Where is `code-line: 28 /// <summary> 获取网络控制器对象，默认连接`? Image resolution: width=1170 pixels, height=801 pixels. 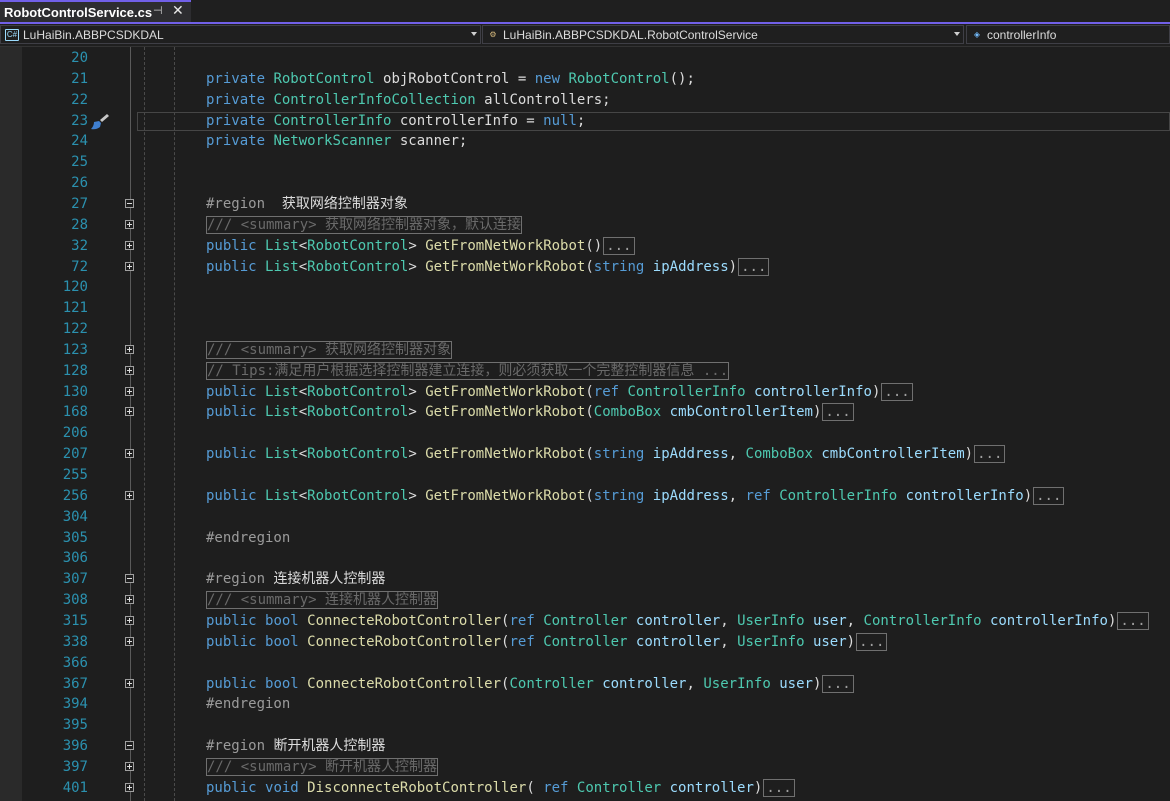 code-line: 28 /// <summary> 获取网络控制器对象，默认连接 is located at coordinates (585, 225).